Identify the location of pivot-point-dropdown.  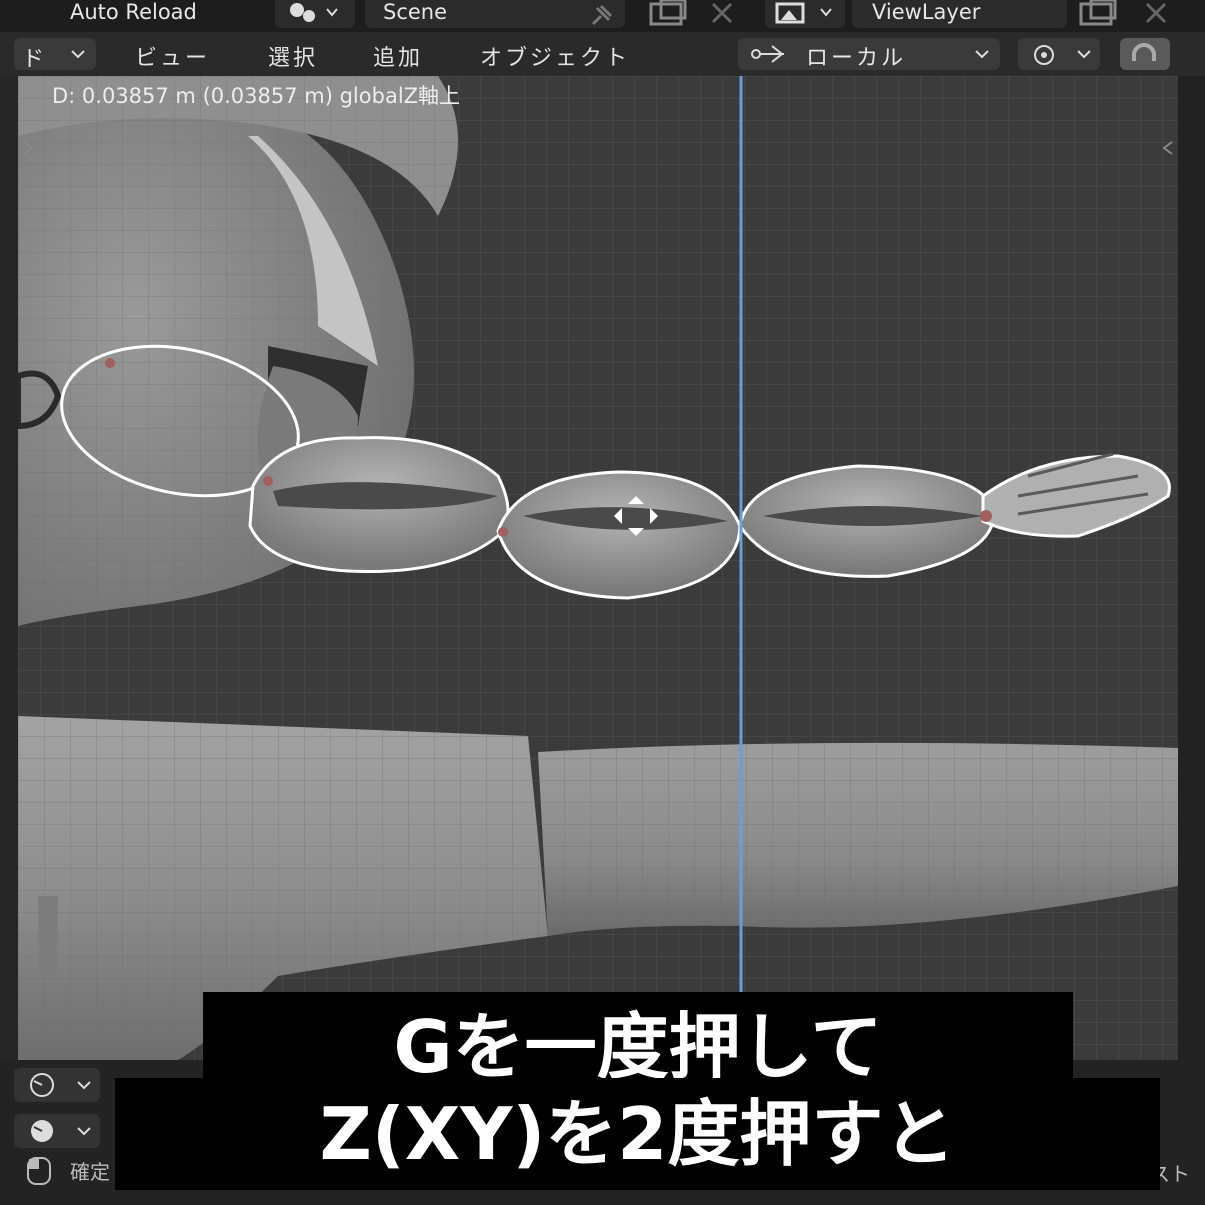
(1059, 54).